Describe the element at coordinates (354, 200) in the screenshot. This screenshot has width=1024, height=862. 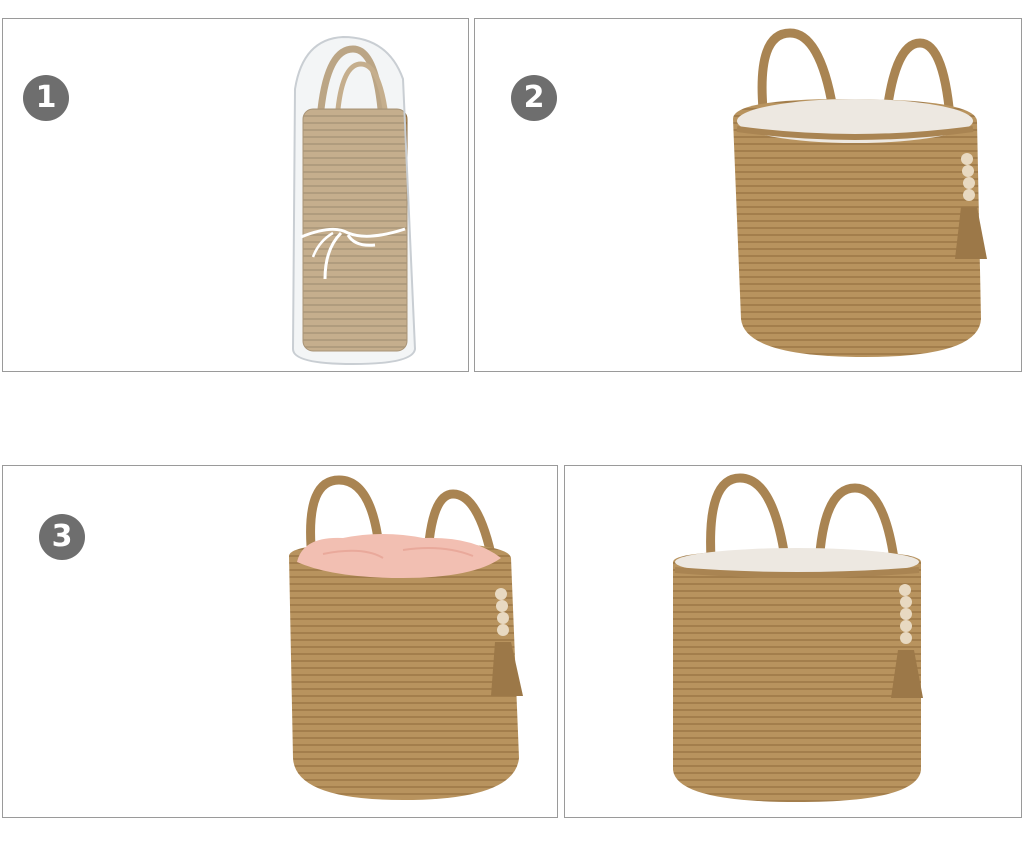
I see `packaged-basket-icon` at that location.